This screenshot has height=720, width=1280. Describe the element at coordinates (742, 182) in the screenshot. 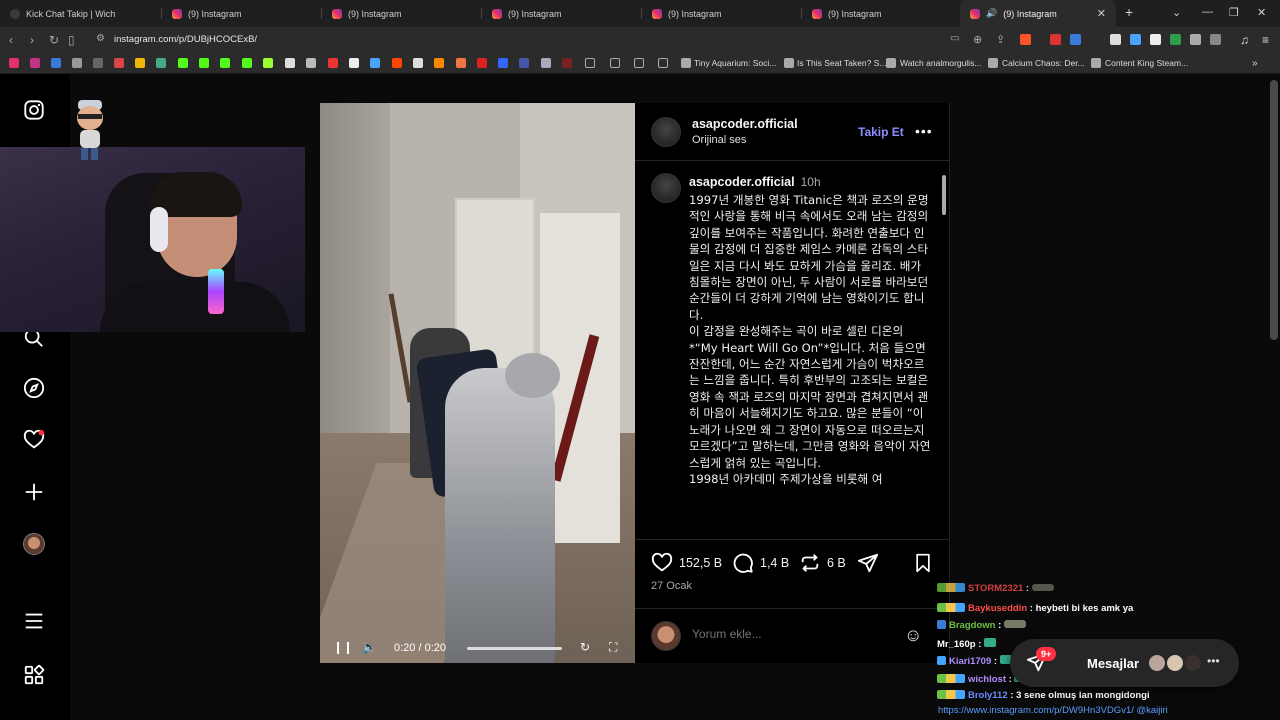

I see `caption-username: asapcoder.official` at that location.